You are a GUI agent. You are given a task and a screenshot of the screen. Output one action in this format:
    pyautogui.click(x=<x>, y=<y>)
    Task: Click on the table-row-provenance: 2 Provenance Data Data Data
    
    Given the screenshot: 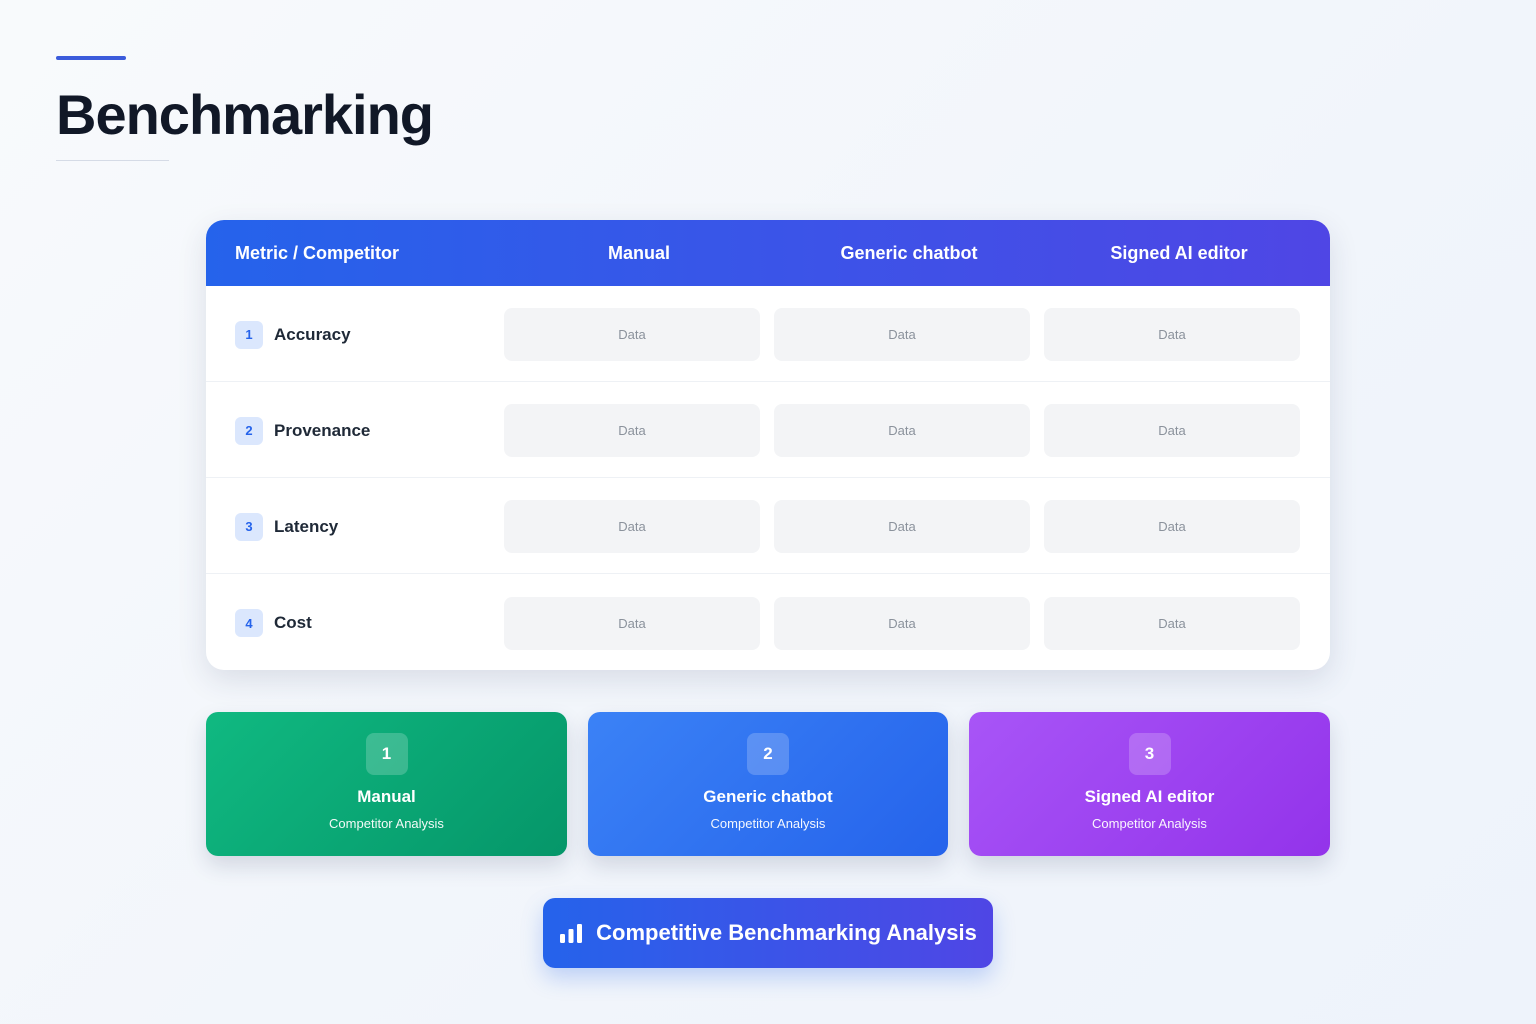 What is the action you would take?
    pyautogui.click(x=768, y=430)
    